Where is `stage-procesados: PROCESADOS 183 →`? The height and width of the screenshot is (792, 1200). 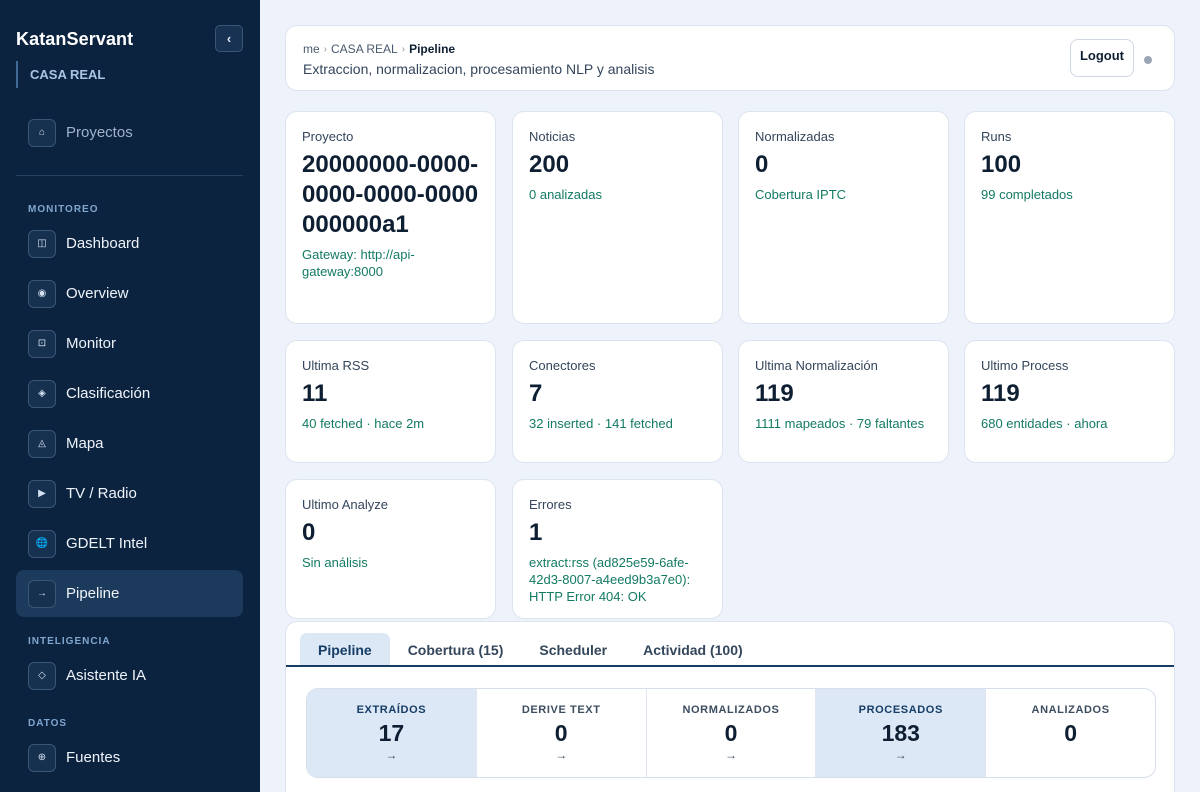
stage-procesados: PROCESADOS 183 → is located at coordinates (901, 733).